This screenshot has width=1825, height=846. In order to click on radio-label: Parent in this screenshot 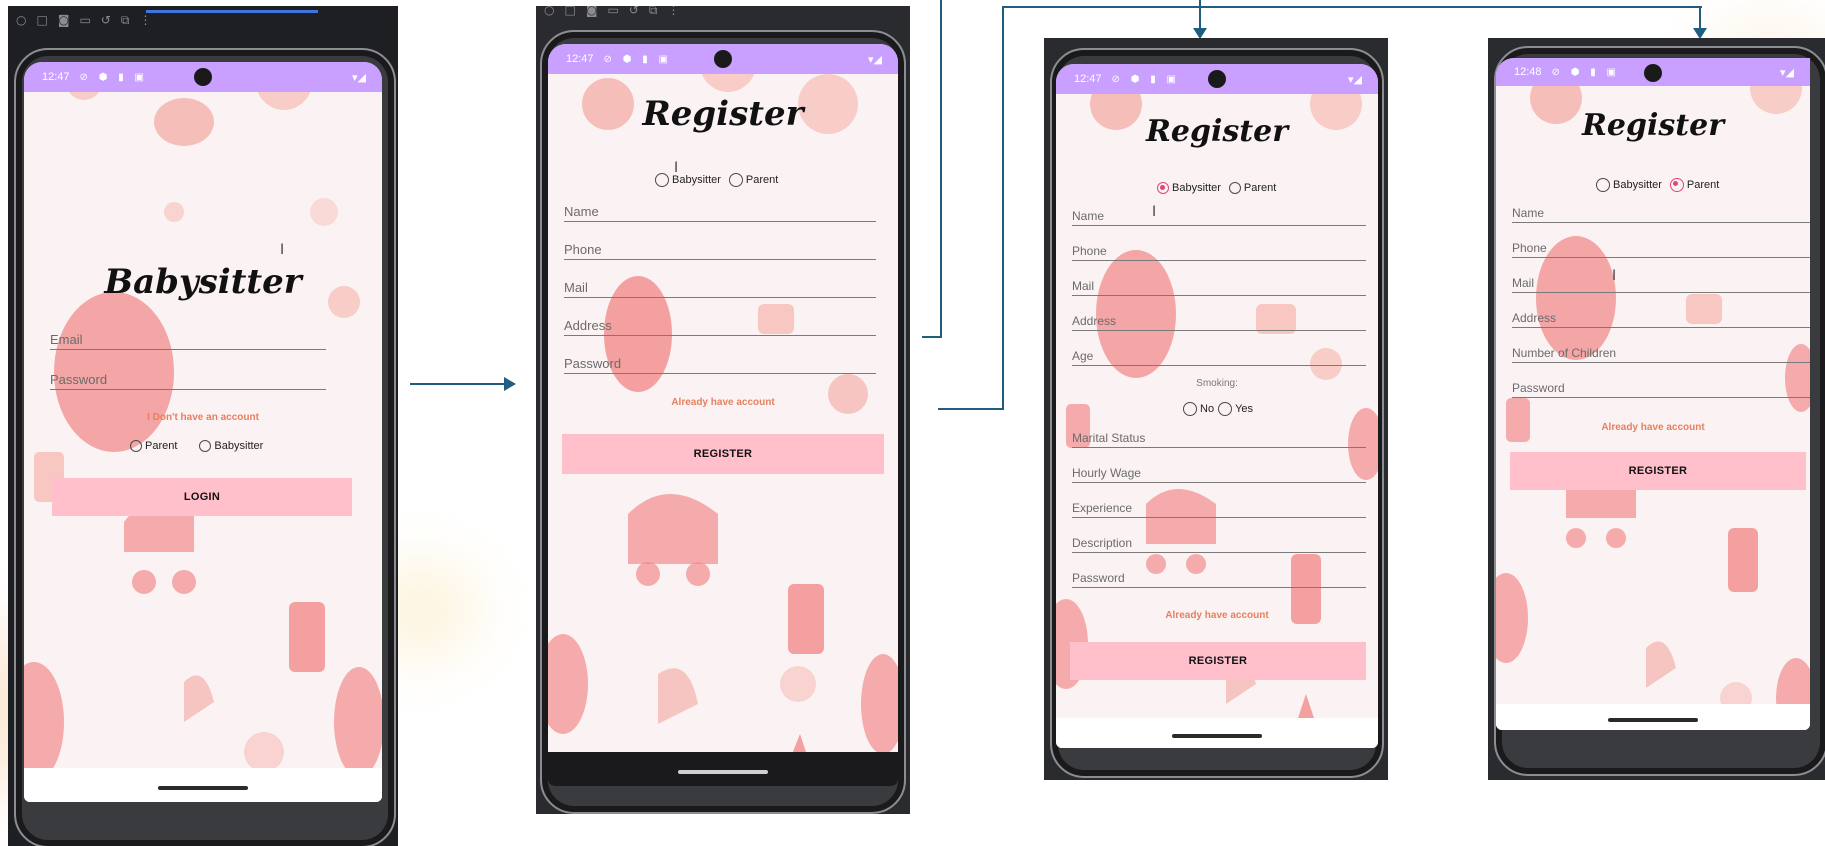, I will do `click(762, 180)`.